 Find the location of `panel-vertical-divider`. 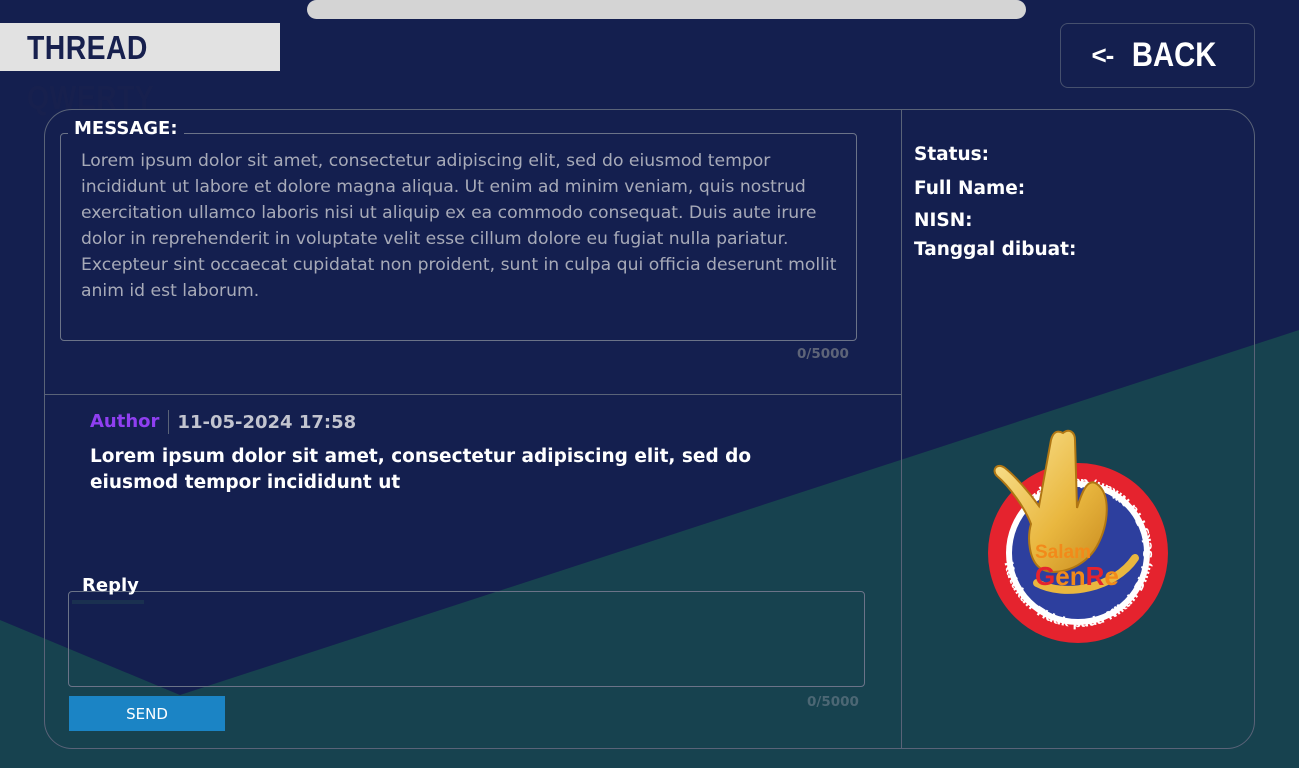

panel-vertical-divider is located at coordinates (901, 429).